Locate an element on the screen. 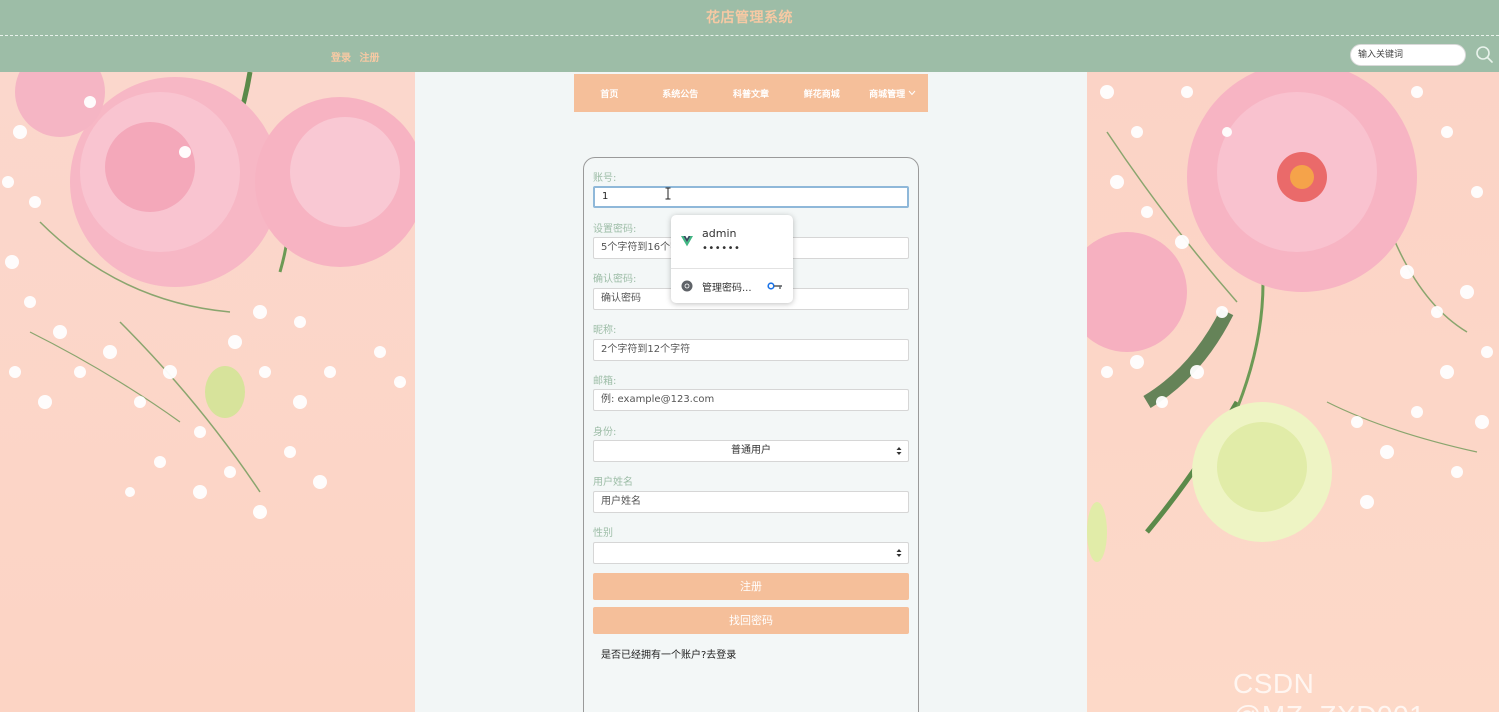 The width and height of the screenshot is (1499, 712). nav-label: 首页 is located at coordinates (609, 94).